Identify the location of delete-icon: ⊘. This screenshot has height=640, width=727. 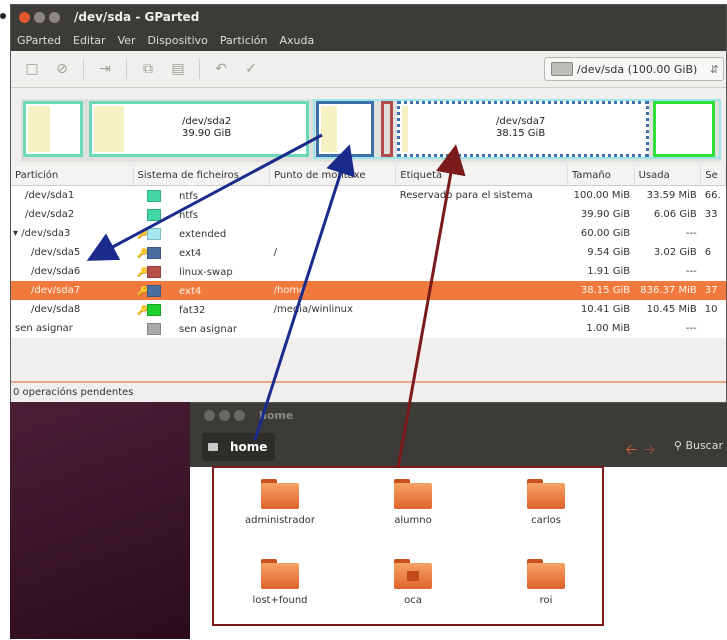
(62, 69).